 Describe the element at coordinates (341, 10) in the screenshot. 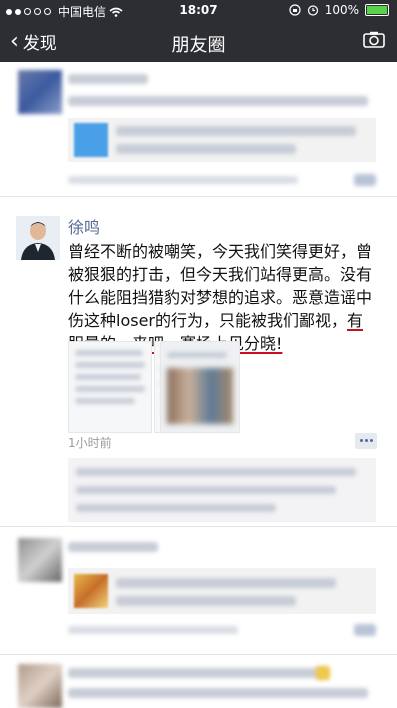

I see `battery-percent: 100%` at that location.